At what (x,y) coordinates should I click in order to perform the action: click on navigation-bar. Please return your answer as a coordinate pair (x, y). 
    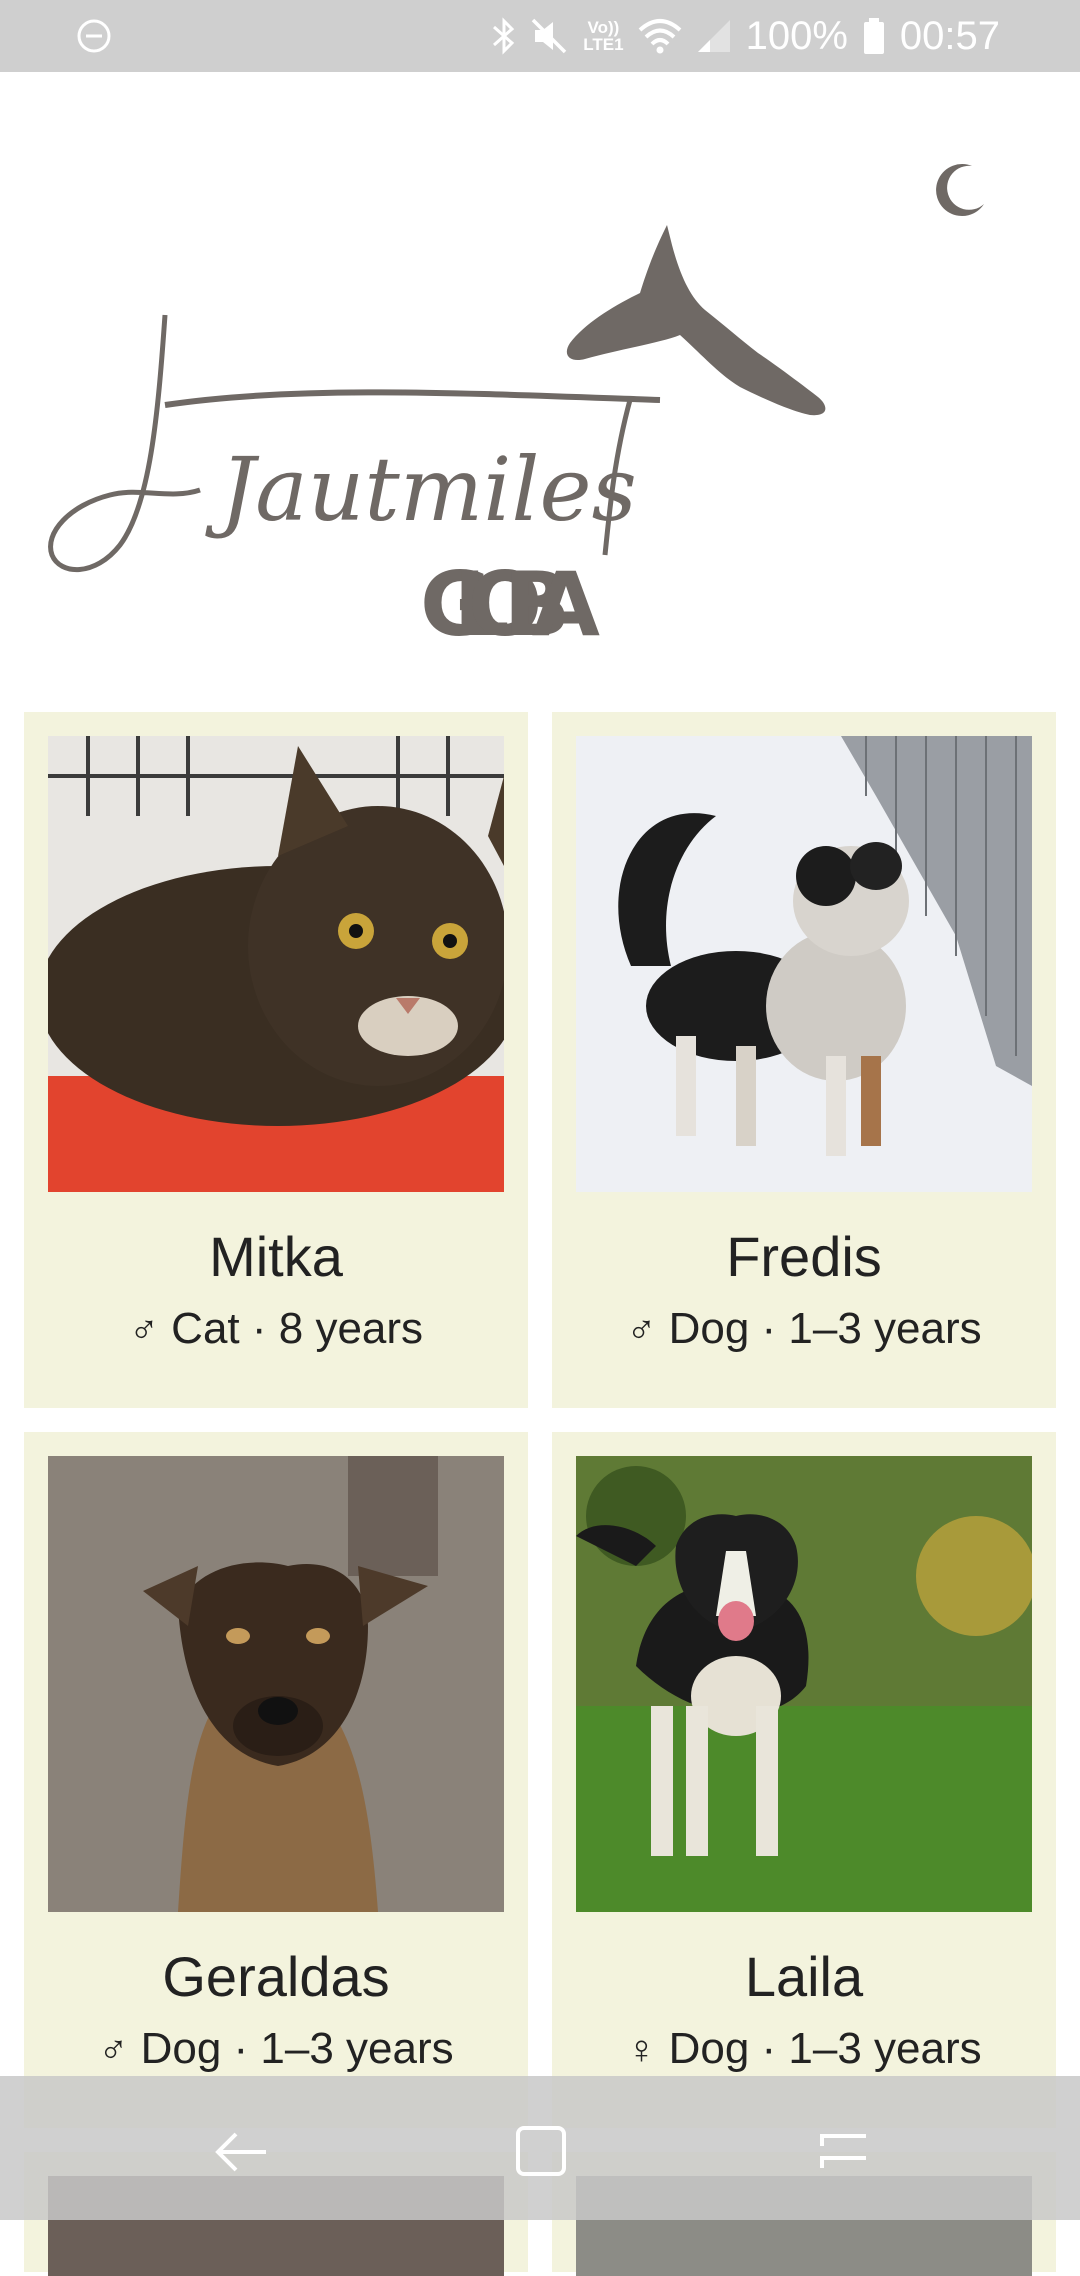
    Looking at the image, I should click on (540, 2148).